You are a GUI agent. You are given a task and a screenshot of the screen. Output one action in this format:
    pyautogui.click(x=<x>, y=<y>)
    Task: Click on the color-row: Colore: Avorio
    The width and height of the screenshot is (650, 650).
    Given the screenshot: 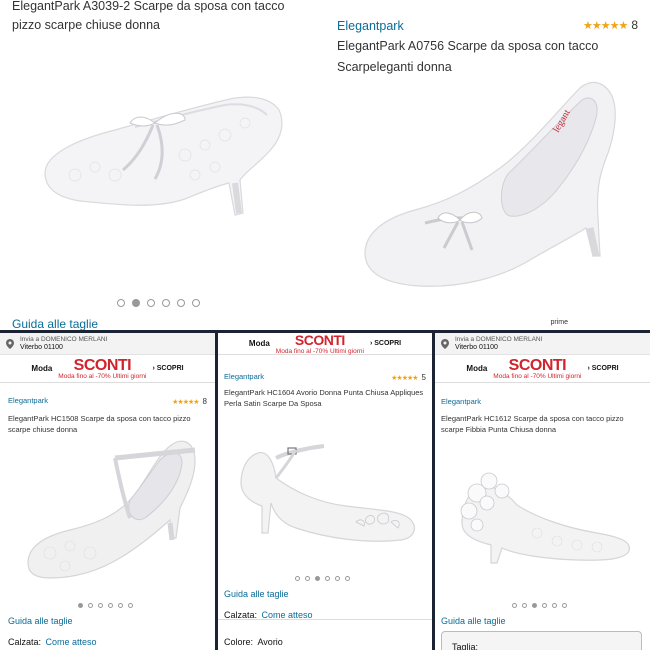 What is the action you would take?
    pyautogui.click(x=253, y=641)
    